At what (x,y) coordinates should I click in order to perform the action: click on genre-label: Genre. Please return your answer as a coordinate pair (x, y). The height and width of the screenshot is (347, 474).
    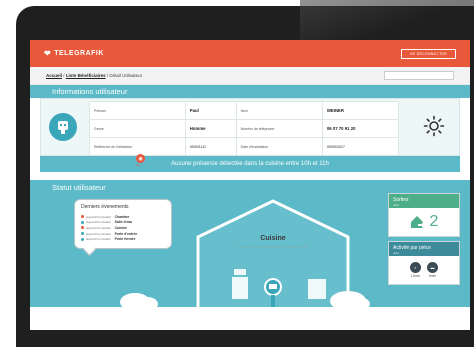
    Looking at the image, I should click on (137, 128).